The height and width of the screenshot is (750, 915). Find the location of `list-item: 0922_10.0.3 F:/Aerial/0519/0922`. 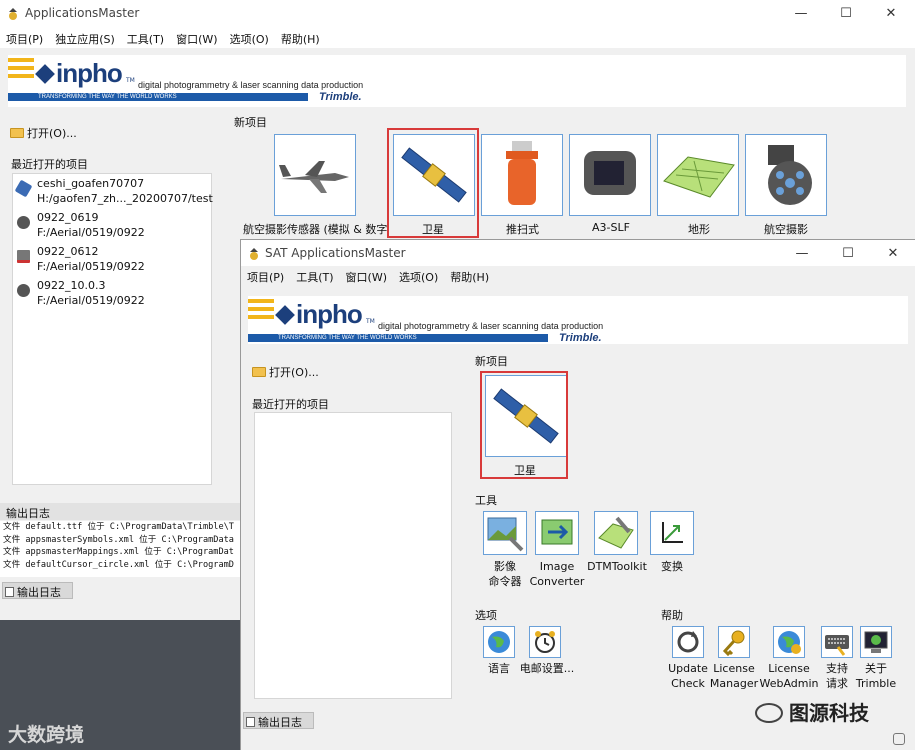

list-item: 0922_10.0.3 F:/Aerial/0519/0922 is located at coordinates (112, 295).